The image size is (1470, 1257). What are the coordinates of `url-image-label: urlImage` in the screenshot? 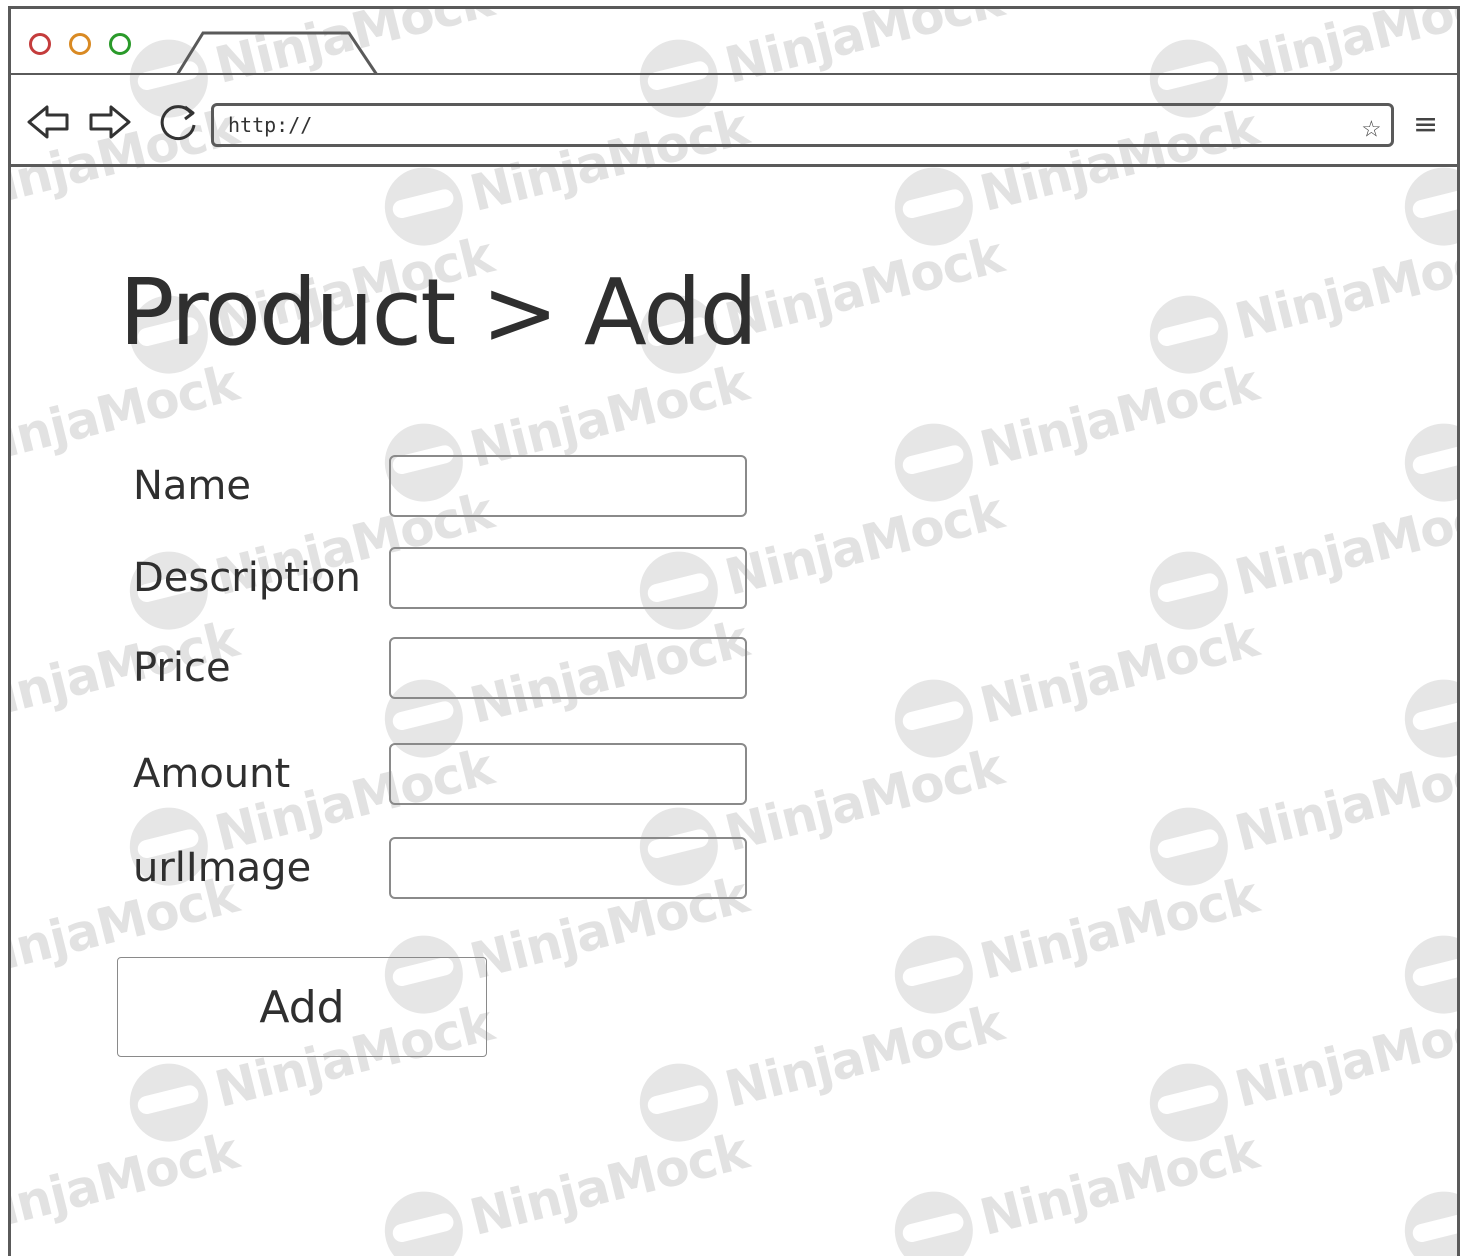 It's located at (222, 868).